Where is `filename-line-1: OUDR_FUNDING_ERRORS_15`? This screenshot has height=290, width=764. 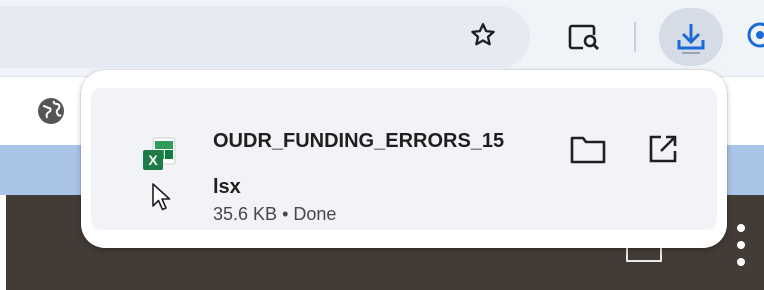
filename-line-1: OUDR_FUNDING_ERRORS_15 is located at coordinates (359, 141).